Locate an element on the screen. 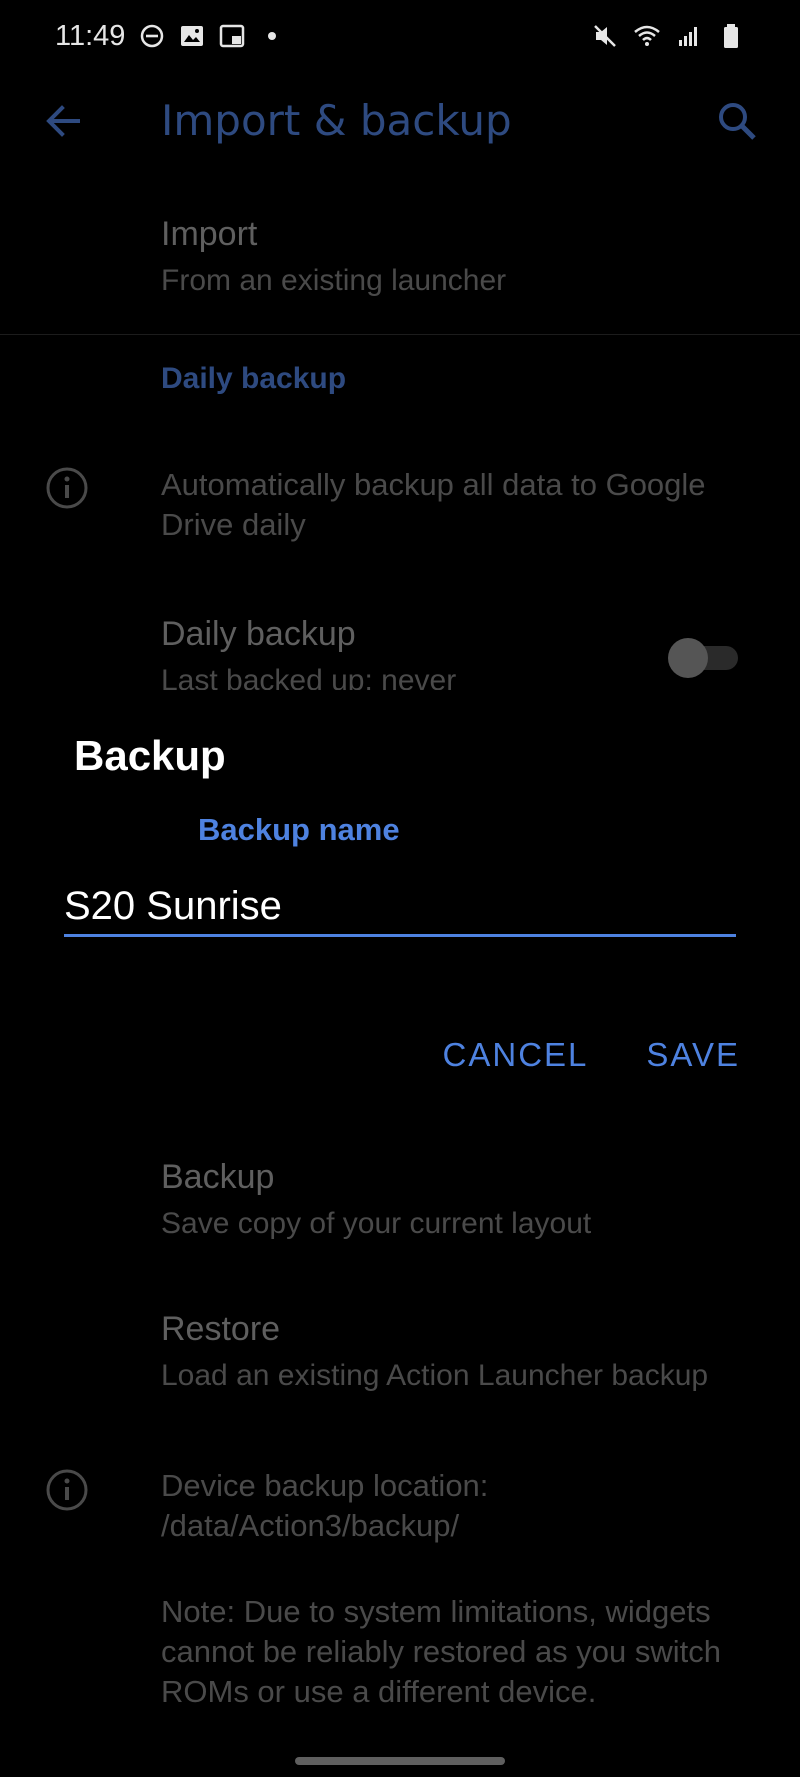 This screenshot has height=1777, width=800. screenshot-icon is located at coordinates (232, 36).